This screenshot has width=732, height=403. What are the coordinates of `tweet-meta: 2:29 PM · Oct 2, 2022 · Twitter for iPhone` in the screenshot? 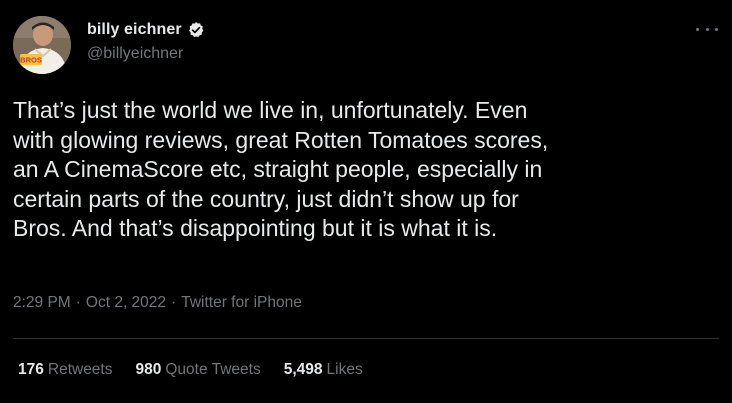 It's located at (157, 303).